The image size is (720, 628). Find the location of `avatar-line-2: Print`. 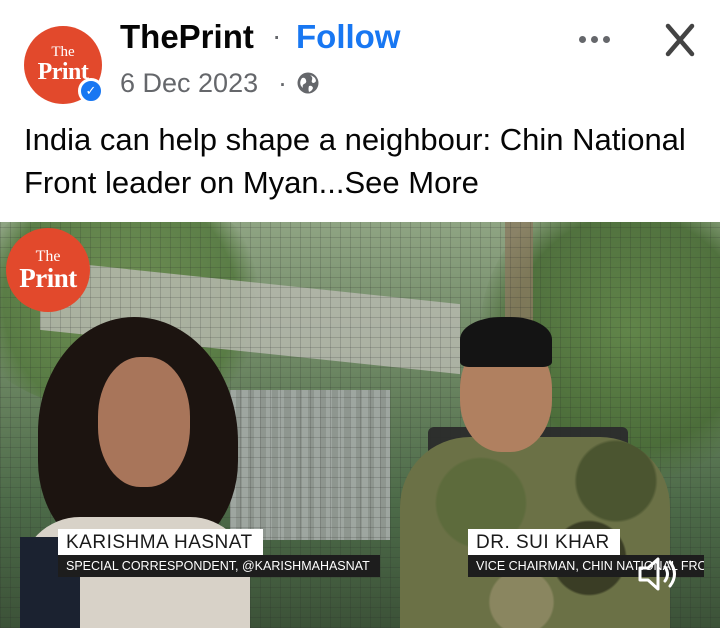

avatar-line-2: Print is located at coordinates (63, 71).